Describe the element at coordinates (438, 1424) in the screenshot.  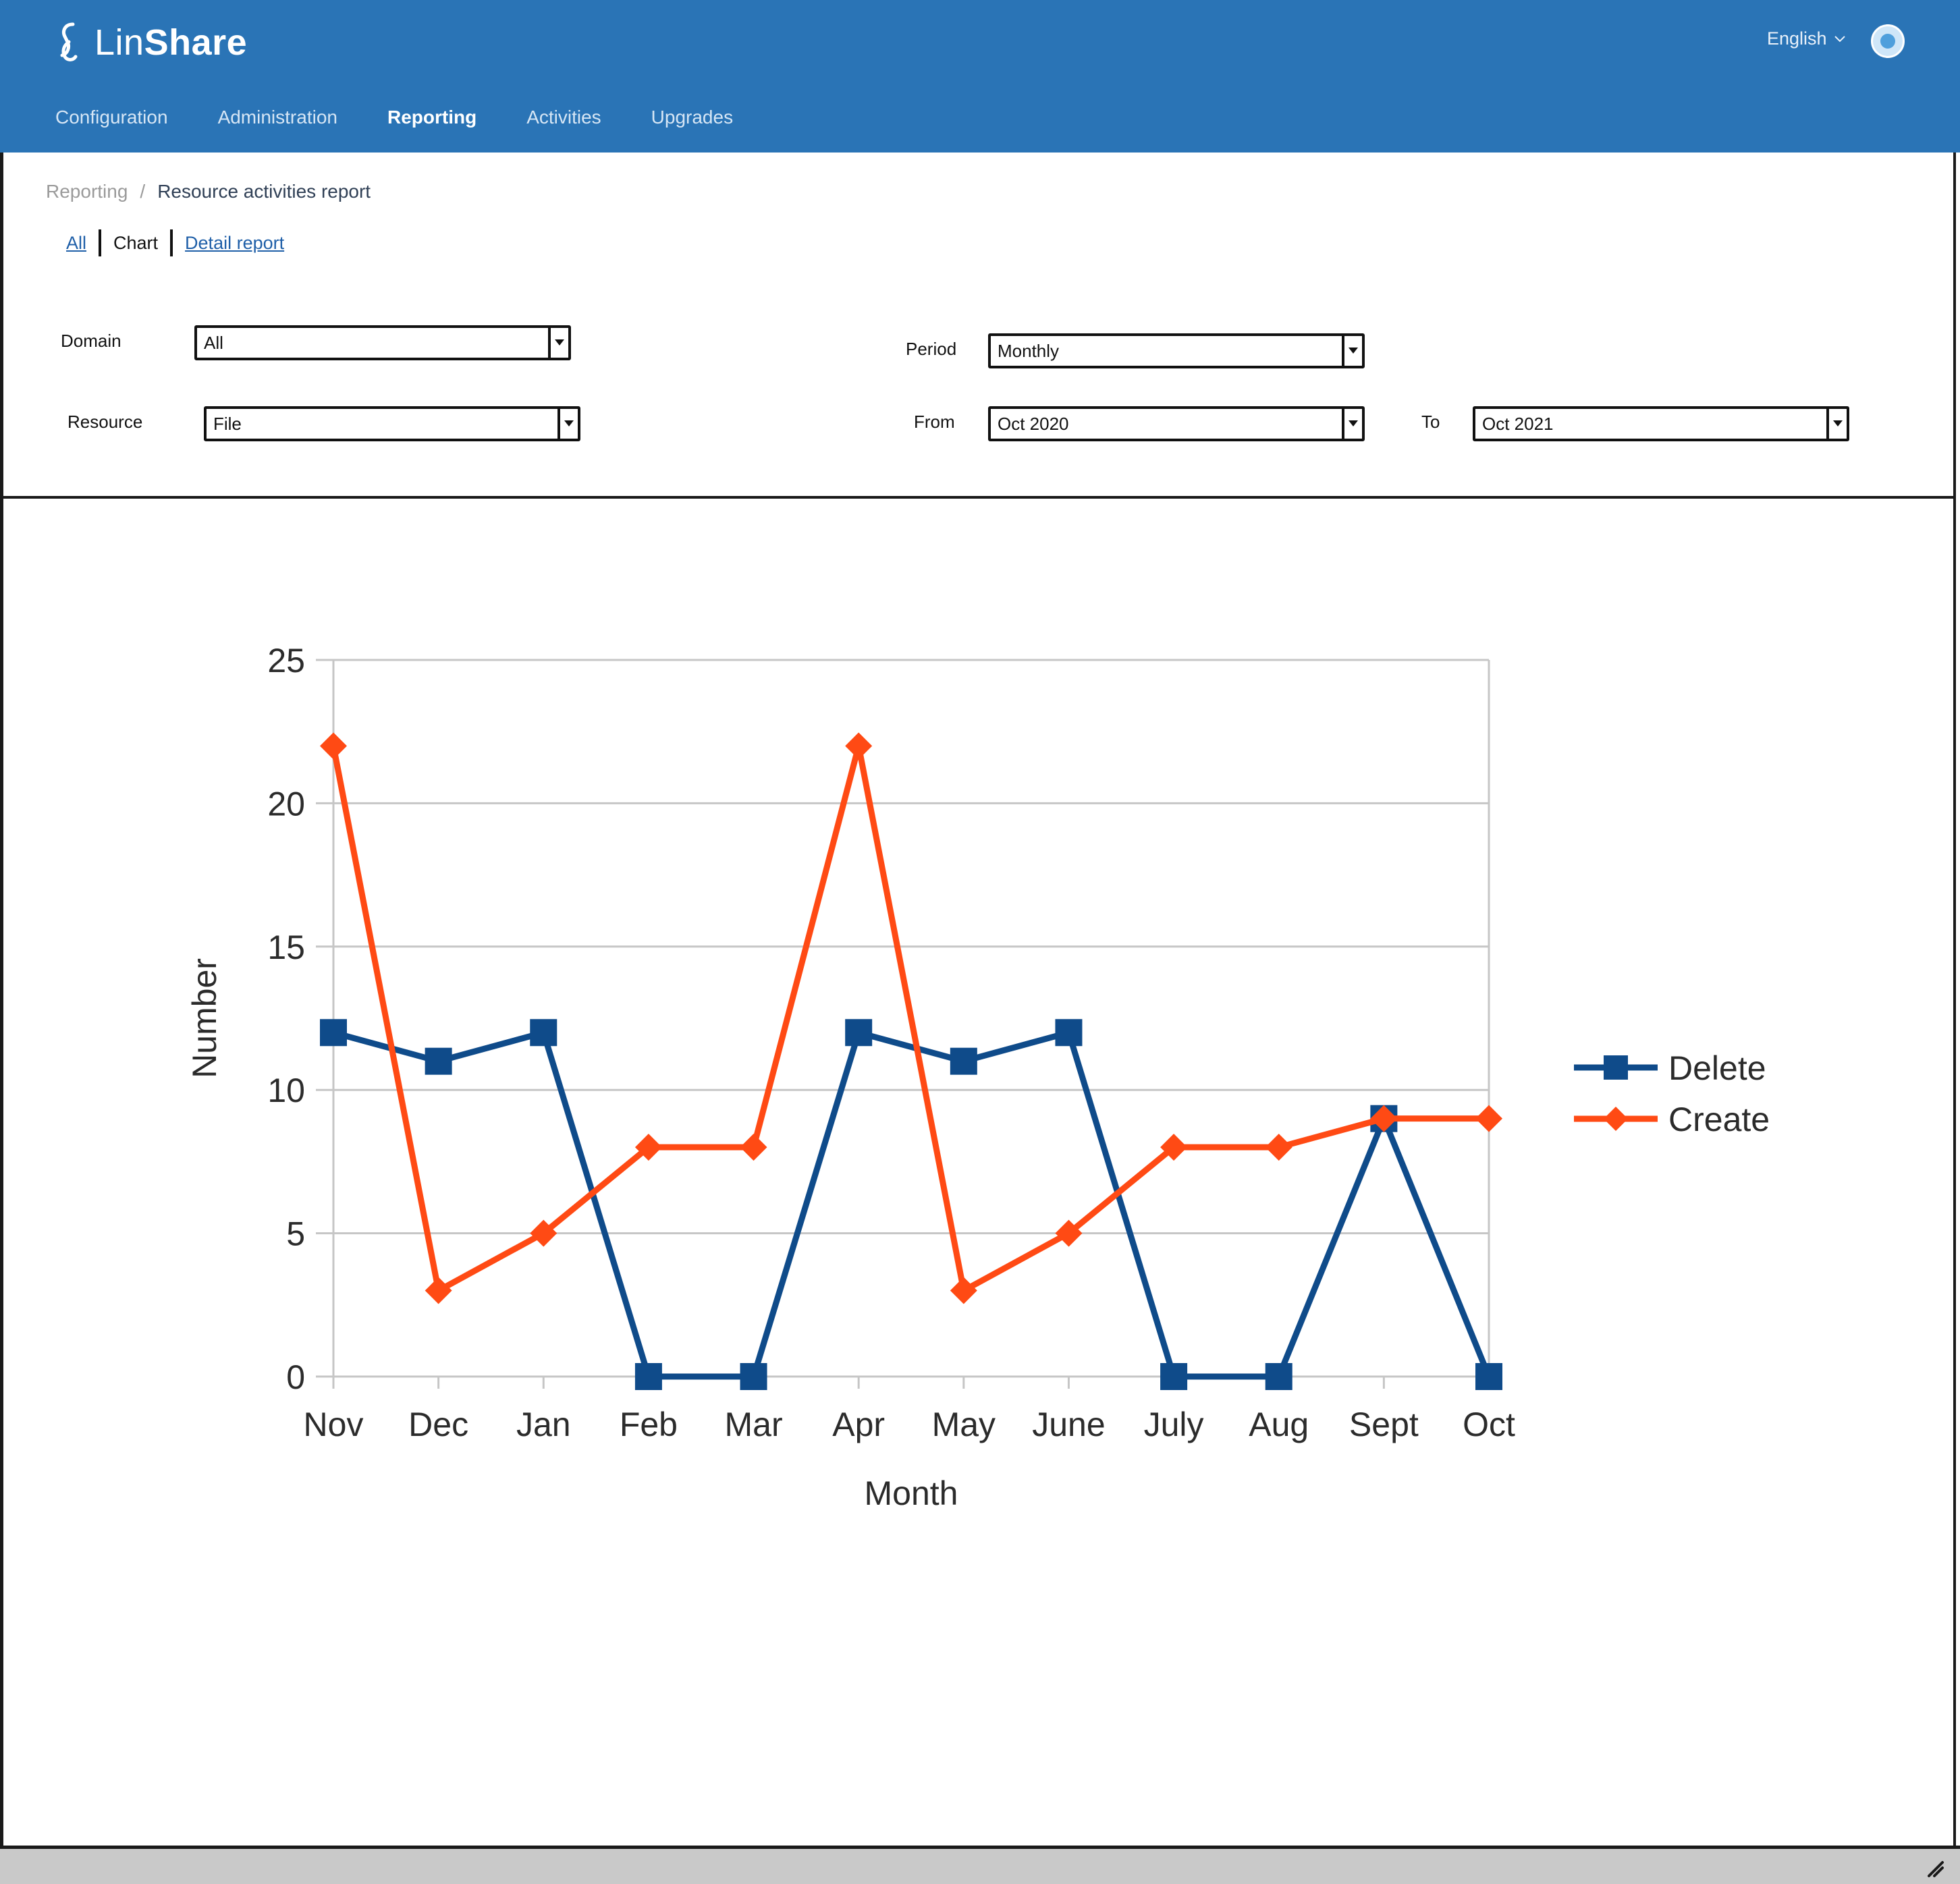
I see `x-tick-label: Dec` at that location.